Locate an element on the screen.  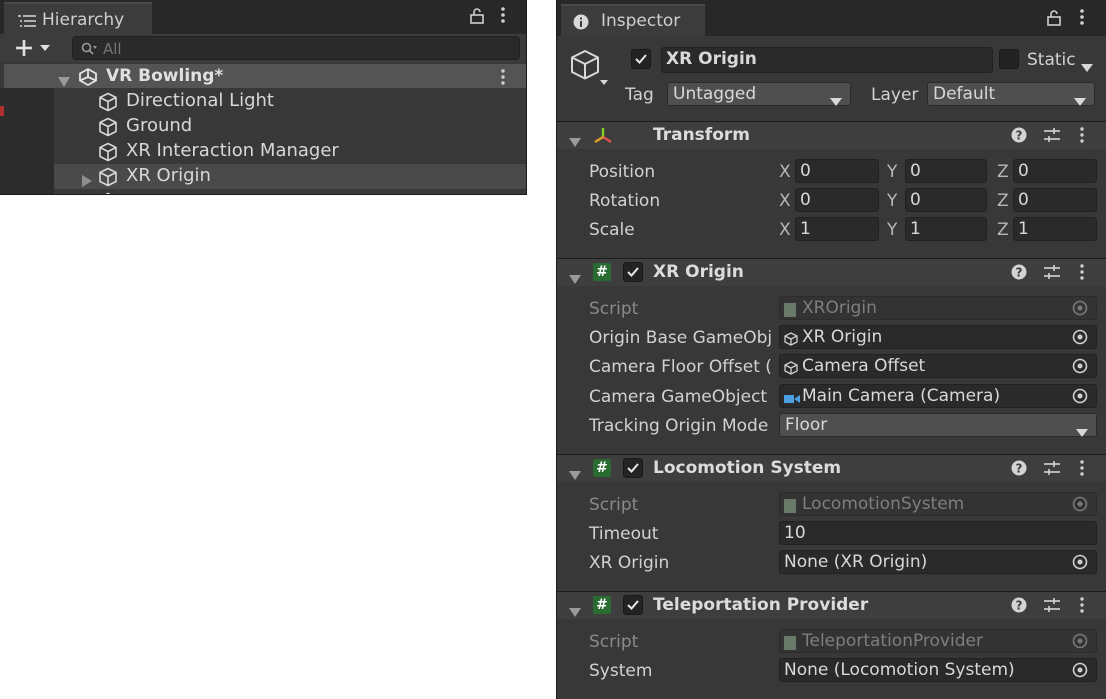
search-icon is located at coordinates (89, 50).